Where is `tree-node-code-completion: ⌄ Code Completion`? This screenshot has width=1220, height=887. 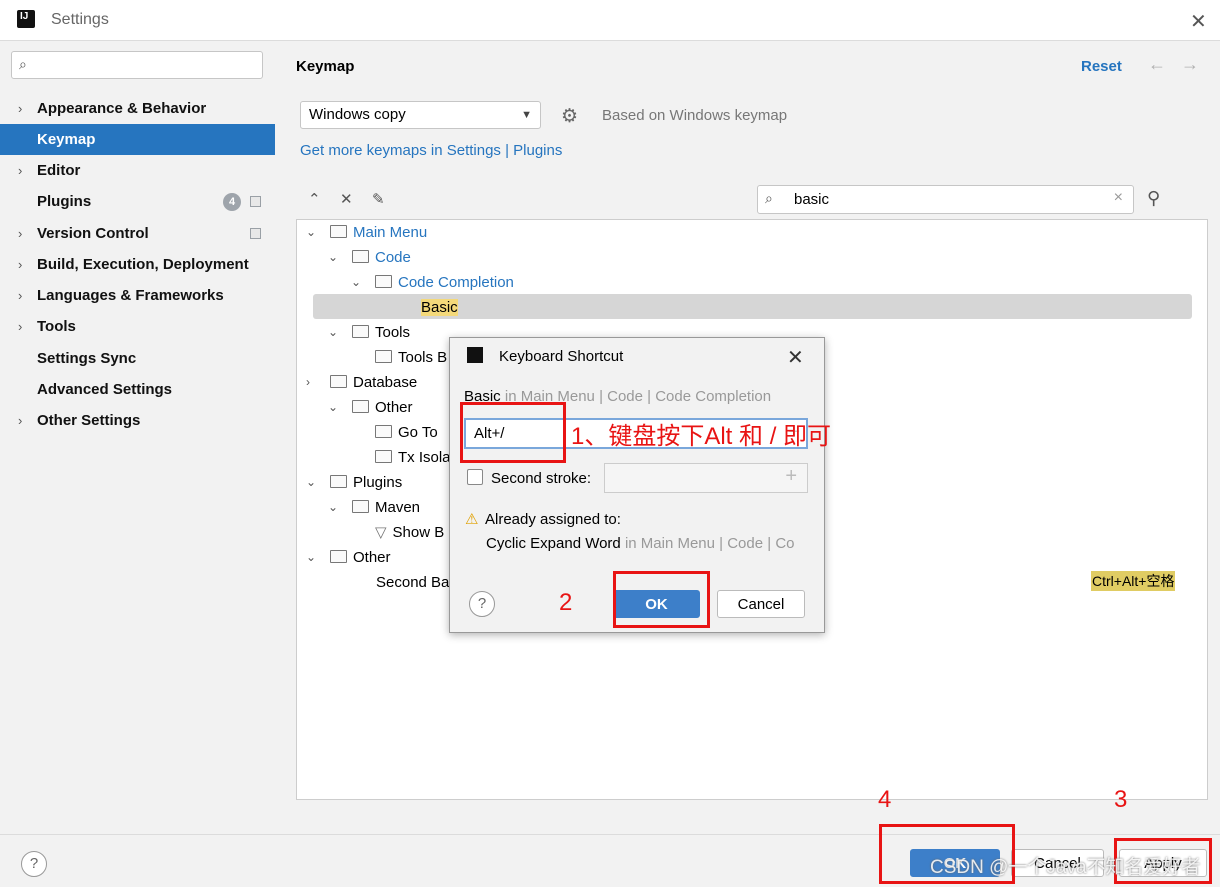 tree-node-code-completion: ⌄ Code Completion is located at coordinates (432, 282).